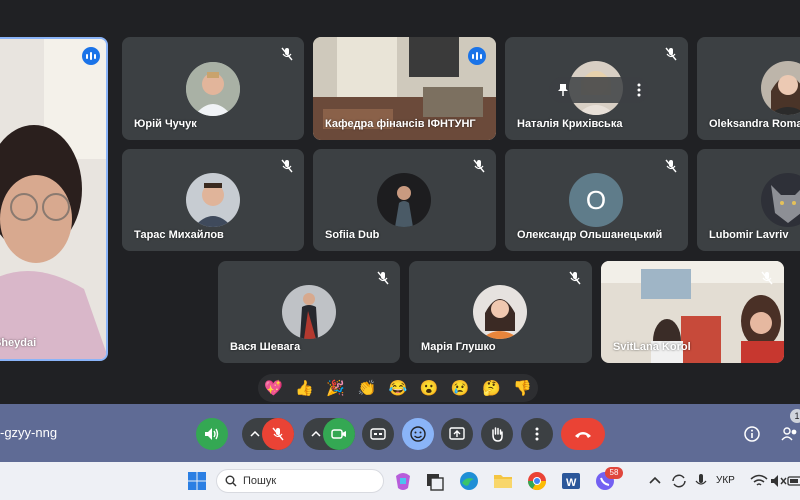 Image resolution: width=800 pixels, height=500 pixels. I want to click on reaction-sad: 😢, so click(460, 388).